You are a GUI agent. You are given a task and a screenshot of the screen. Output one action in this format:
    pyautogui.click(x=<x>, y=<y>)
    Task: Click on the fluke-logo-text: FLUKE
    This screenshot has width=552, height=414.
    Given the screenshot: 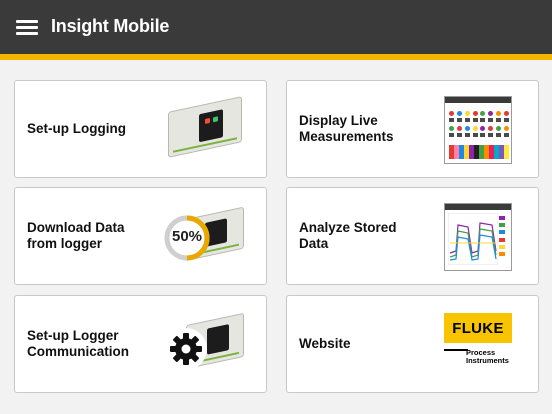 What is the action you would take?
    pyautogui.click(x=478, y=328)
    